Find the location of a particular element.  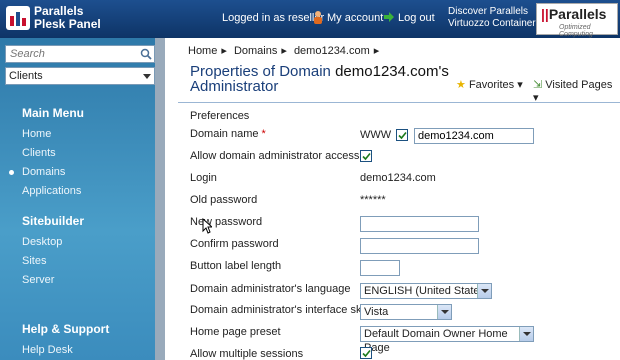

language-label: Domain administrator's language is located at coordinates (270, 289).